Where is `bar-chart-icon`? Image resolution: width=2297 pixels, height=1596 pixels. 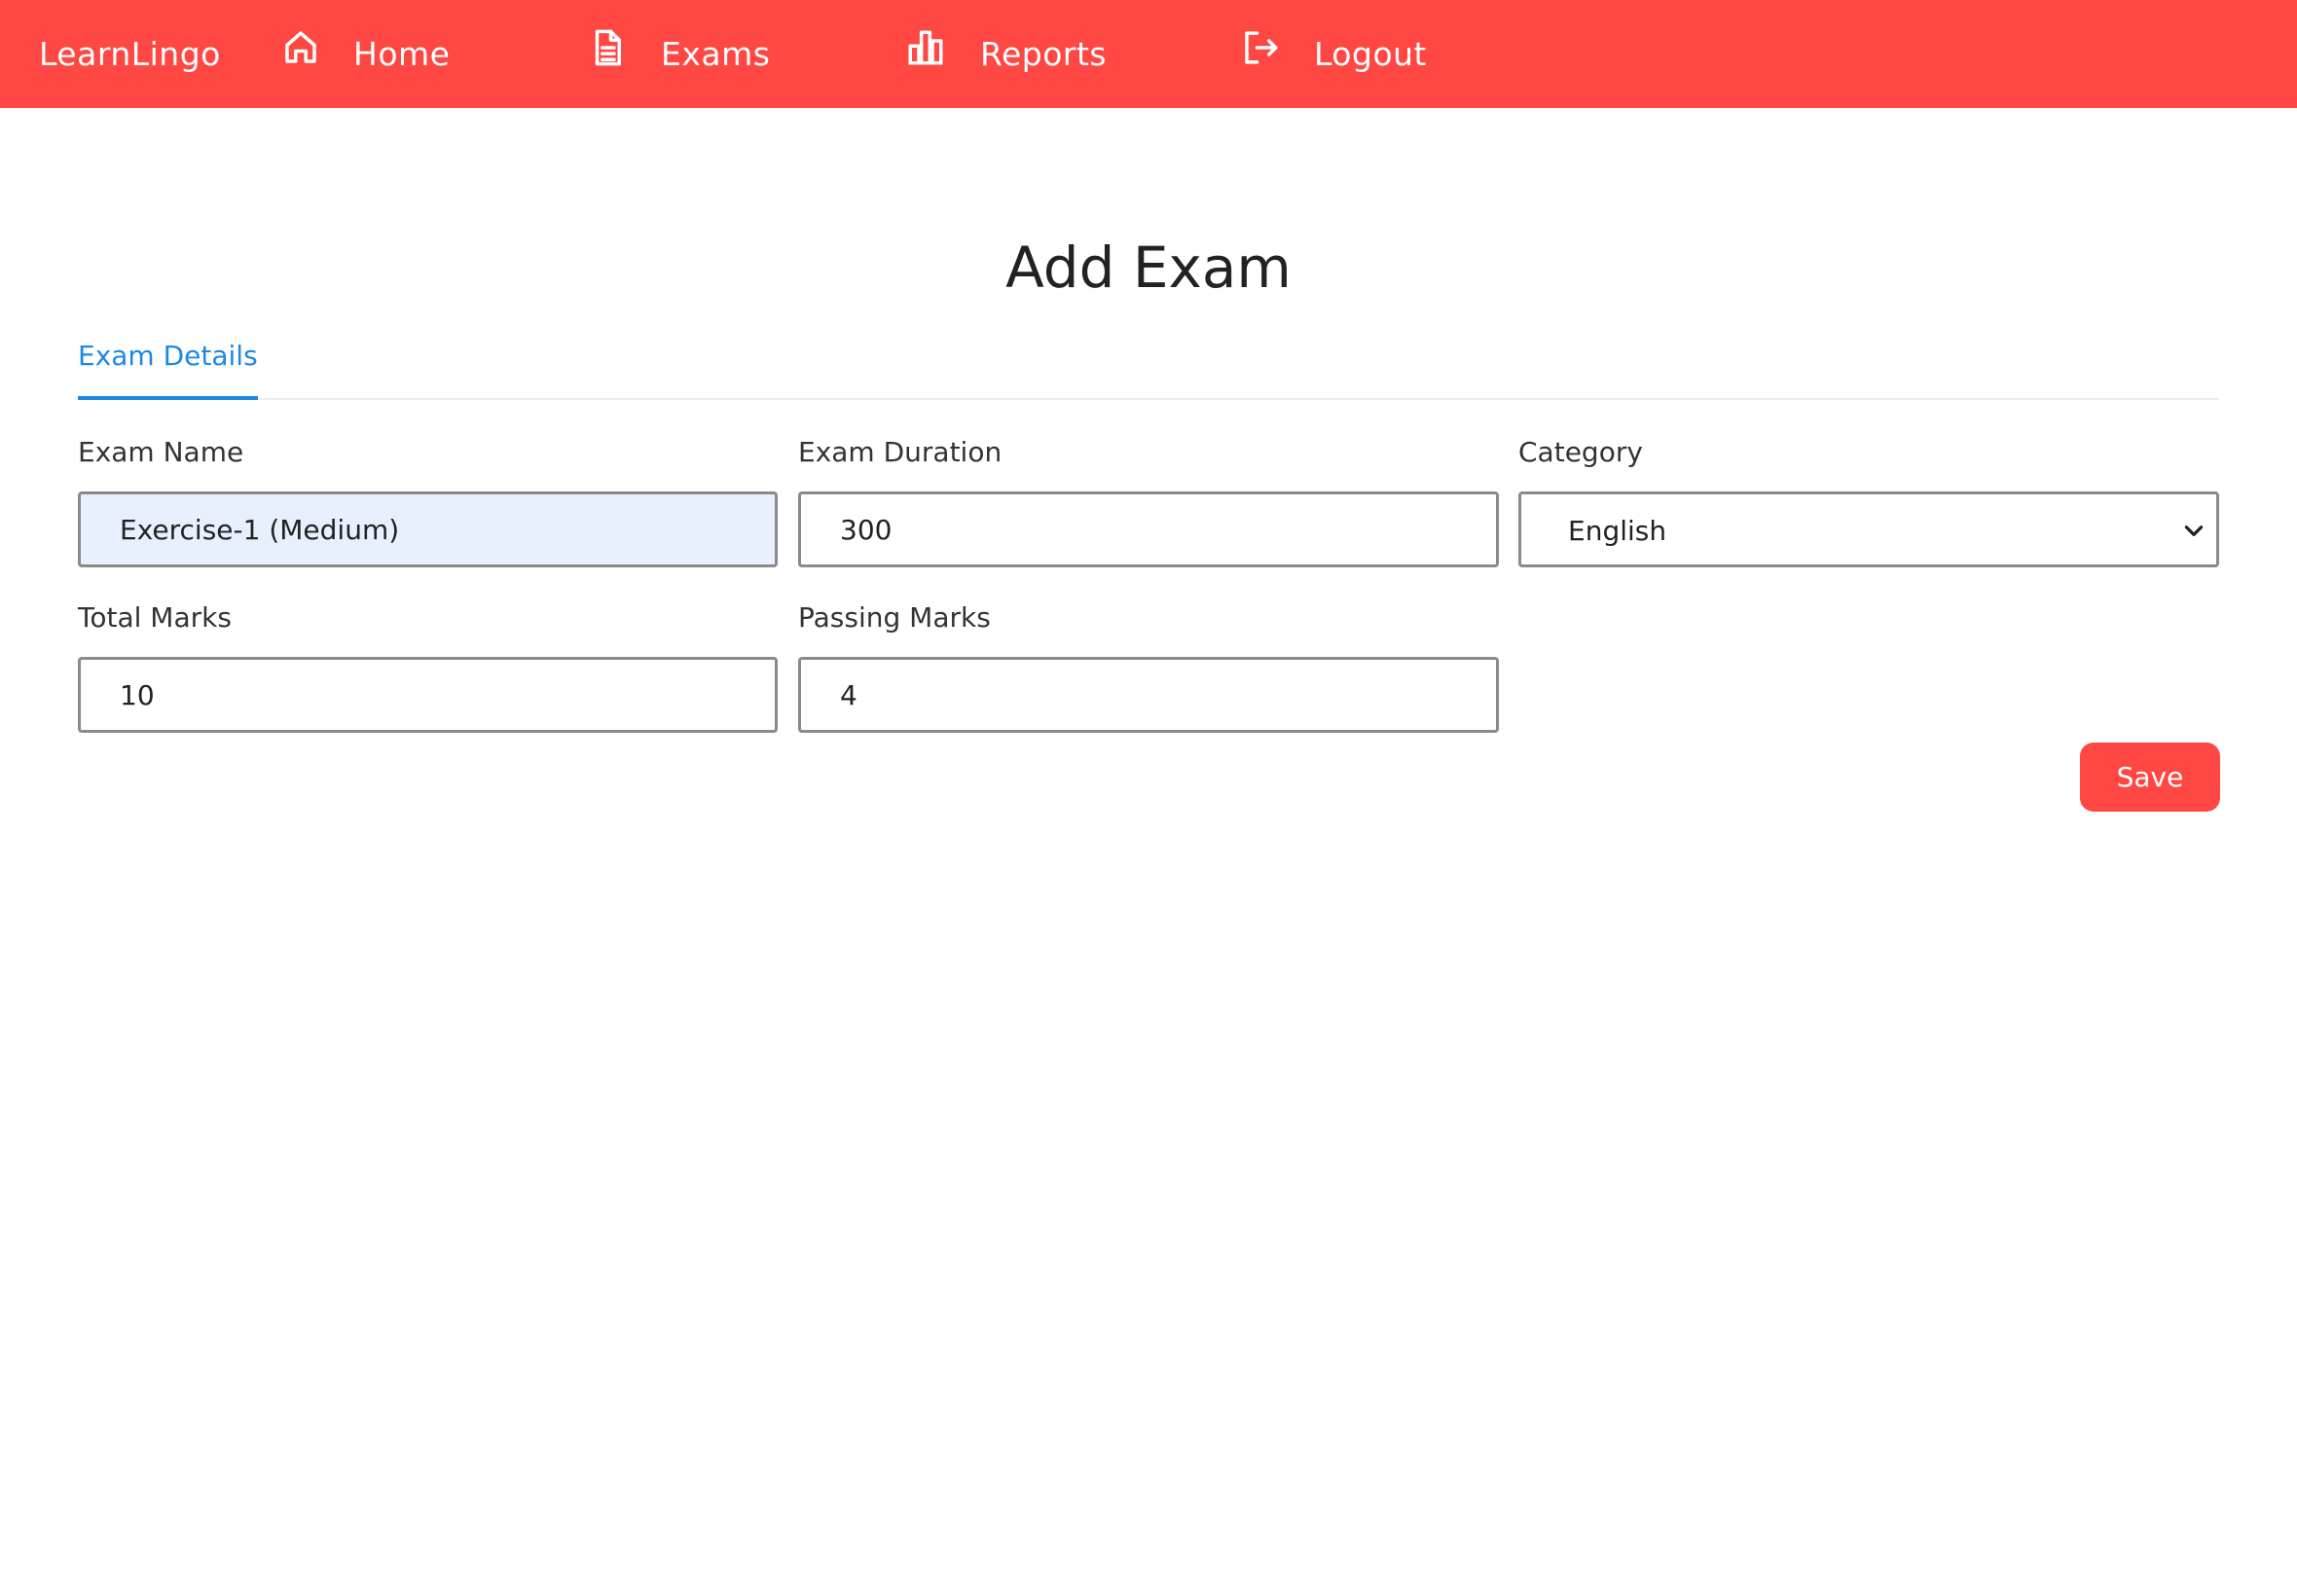
bar-chart-icon is located at coordinates (925, 47).